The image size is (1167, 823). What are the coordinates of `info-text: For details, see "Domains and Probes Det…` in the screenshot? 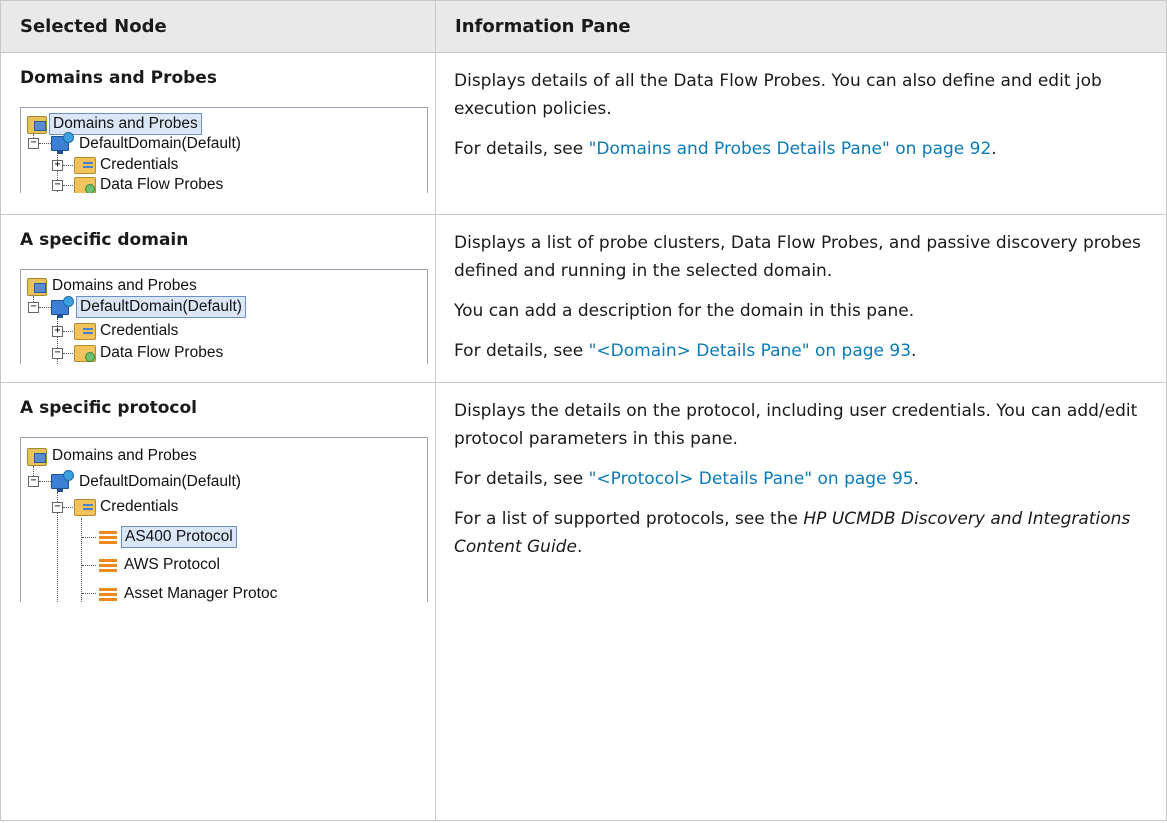 It's located at (725, 149).